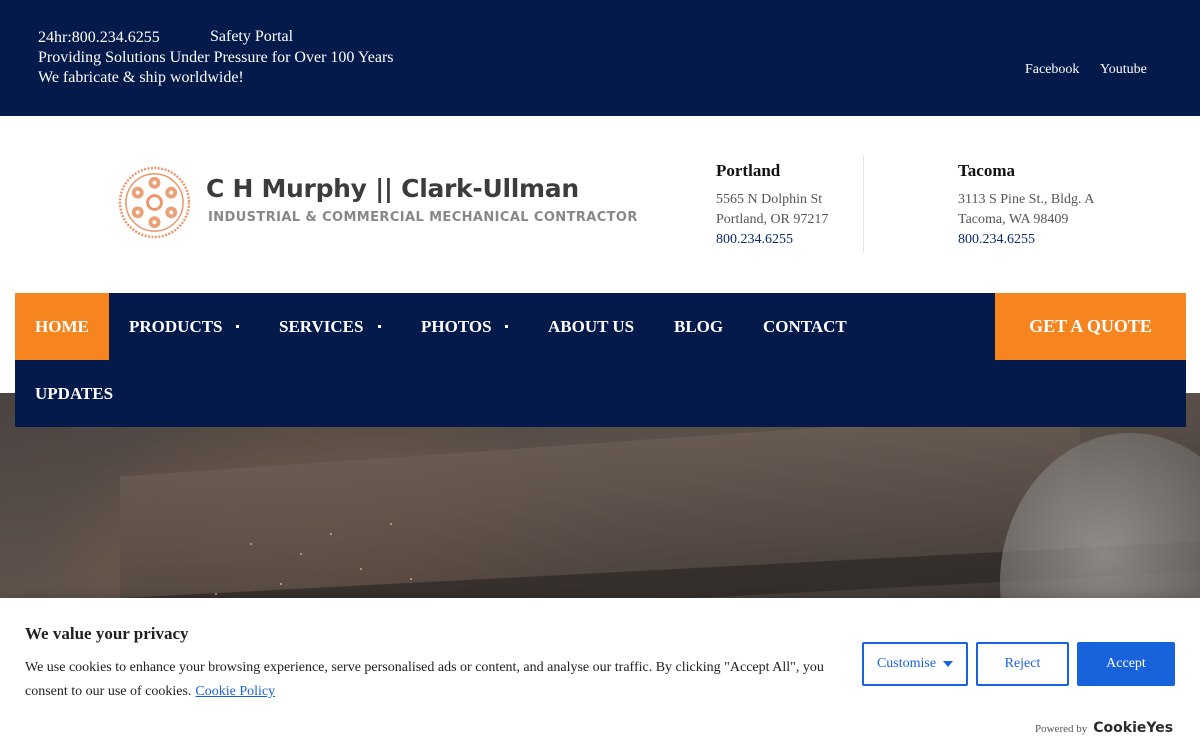 The height and width of the screenshot is (750, 1200). Describe the element at coordinates (1126, 664) in the screenshot. I see `accept-button: Accept` at that location.